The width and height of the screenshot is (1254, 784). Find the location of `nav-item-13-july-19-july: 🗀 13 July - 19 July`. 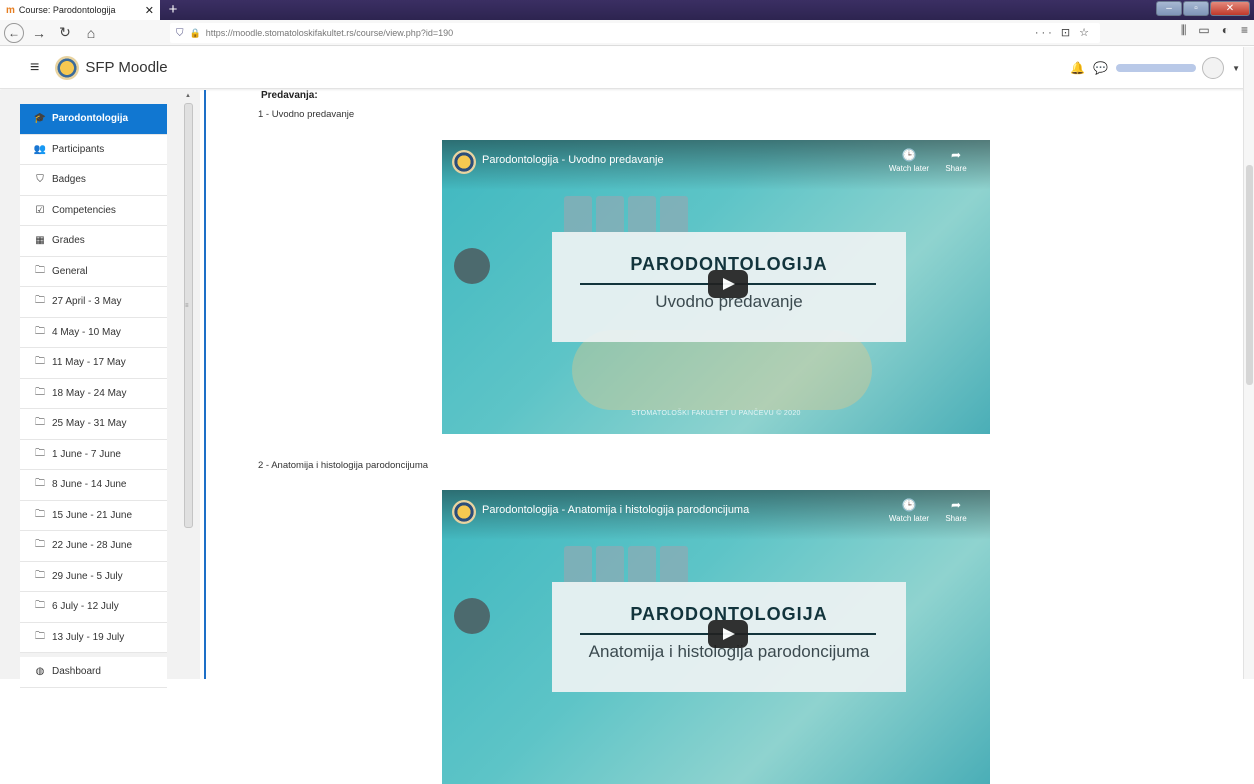

nav-item-13-july-19-july: 🗀 13 July - 19 July is located at coordinates (93, 637).